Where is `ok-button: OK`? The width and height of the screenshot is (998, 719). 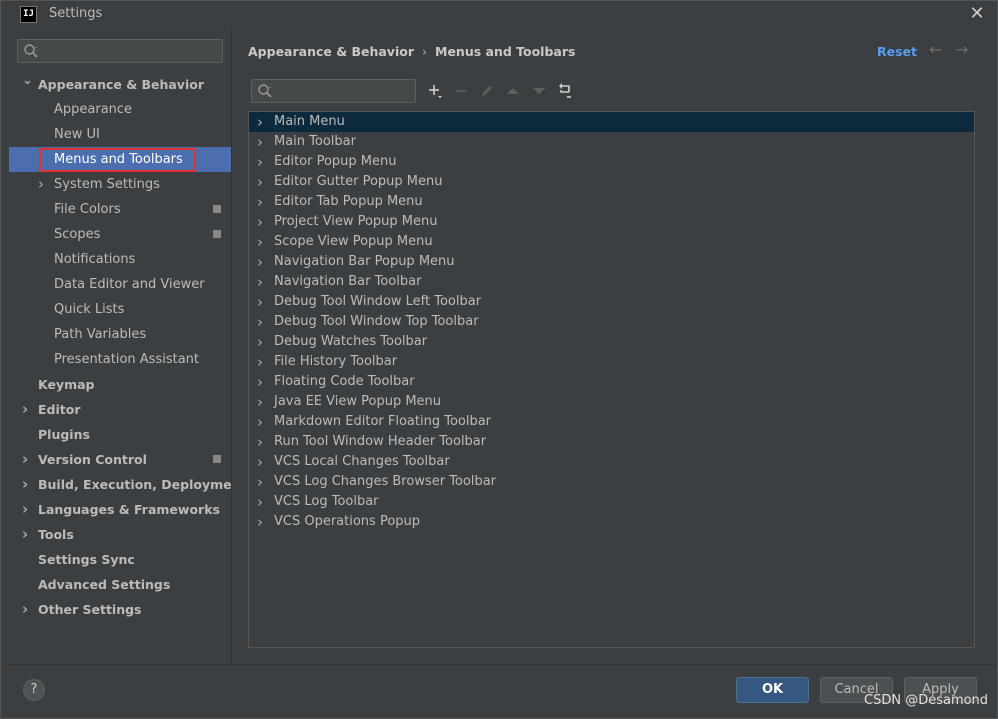
ok-button: OK is located at coordinates (772, 690).